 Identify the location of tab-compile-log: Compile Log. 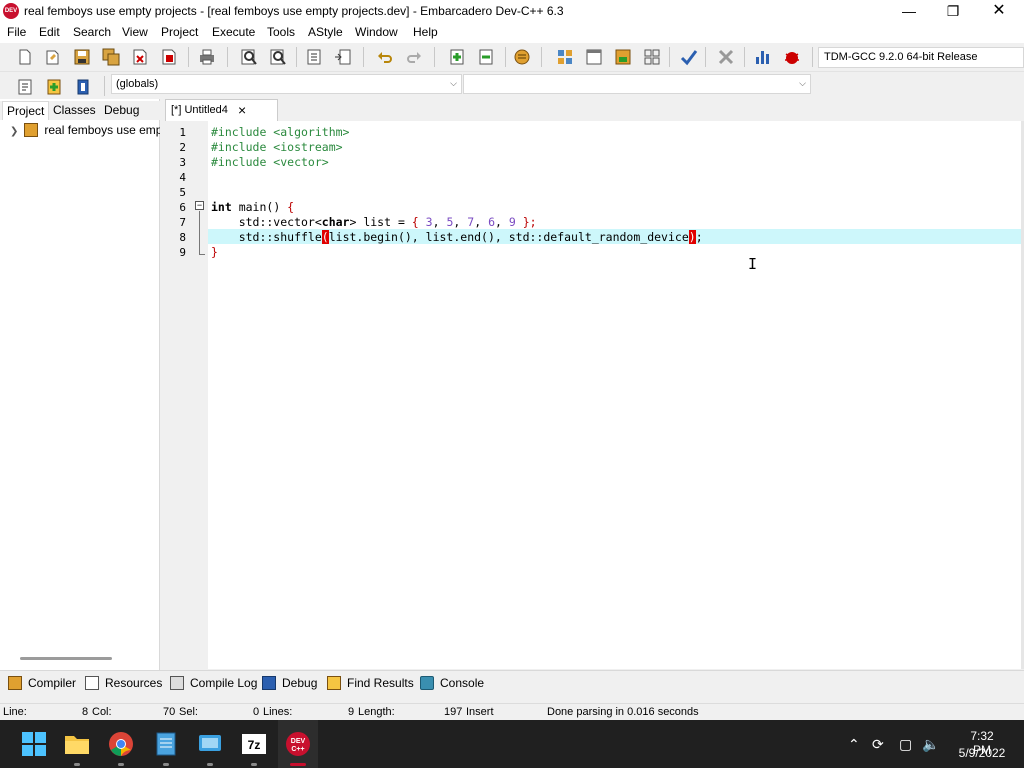
(213, 685).